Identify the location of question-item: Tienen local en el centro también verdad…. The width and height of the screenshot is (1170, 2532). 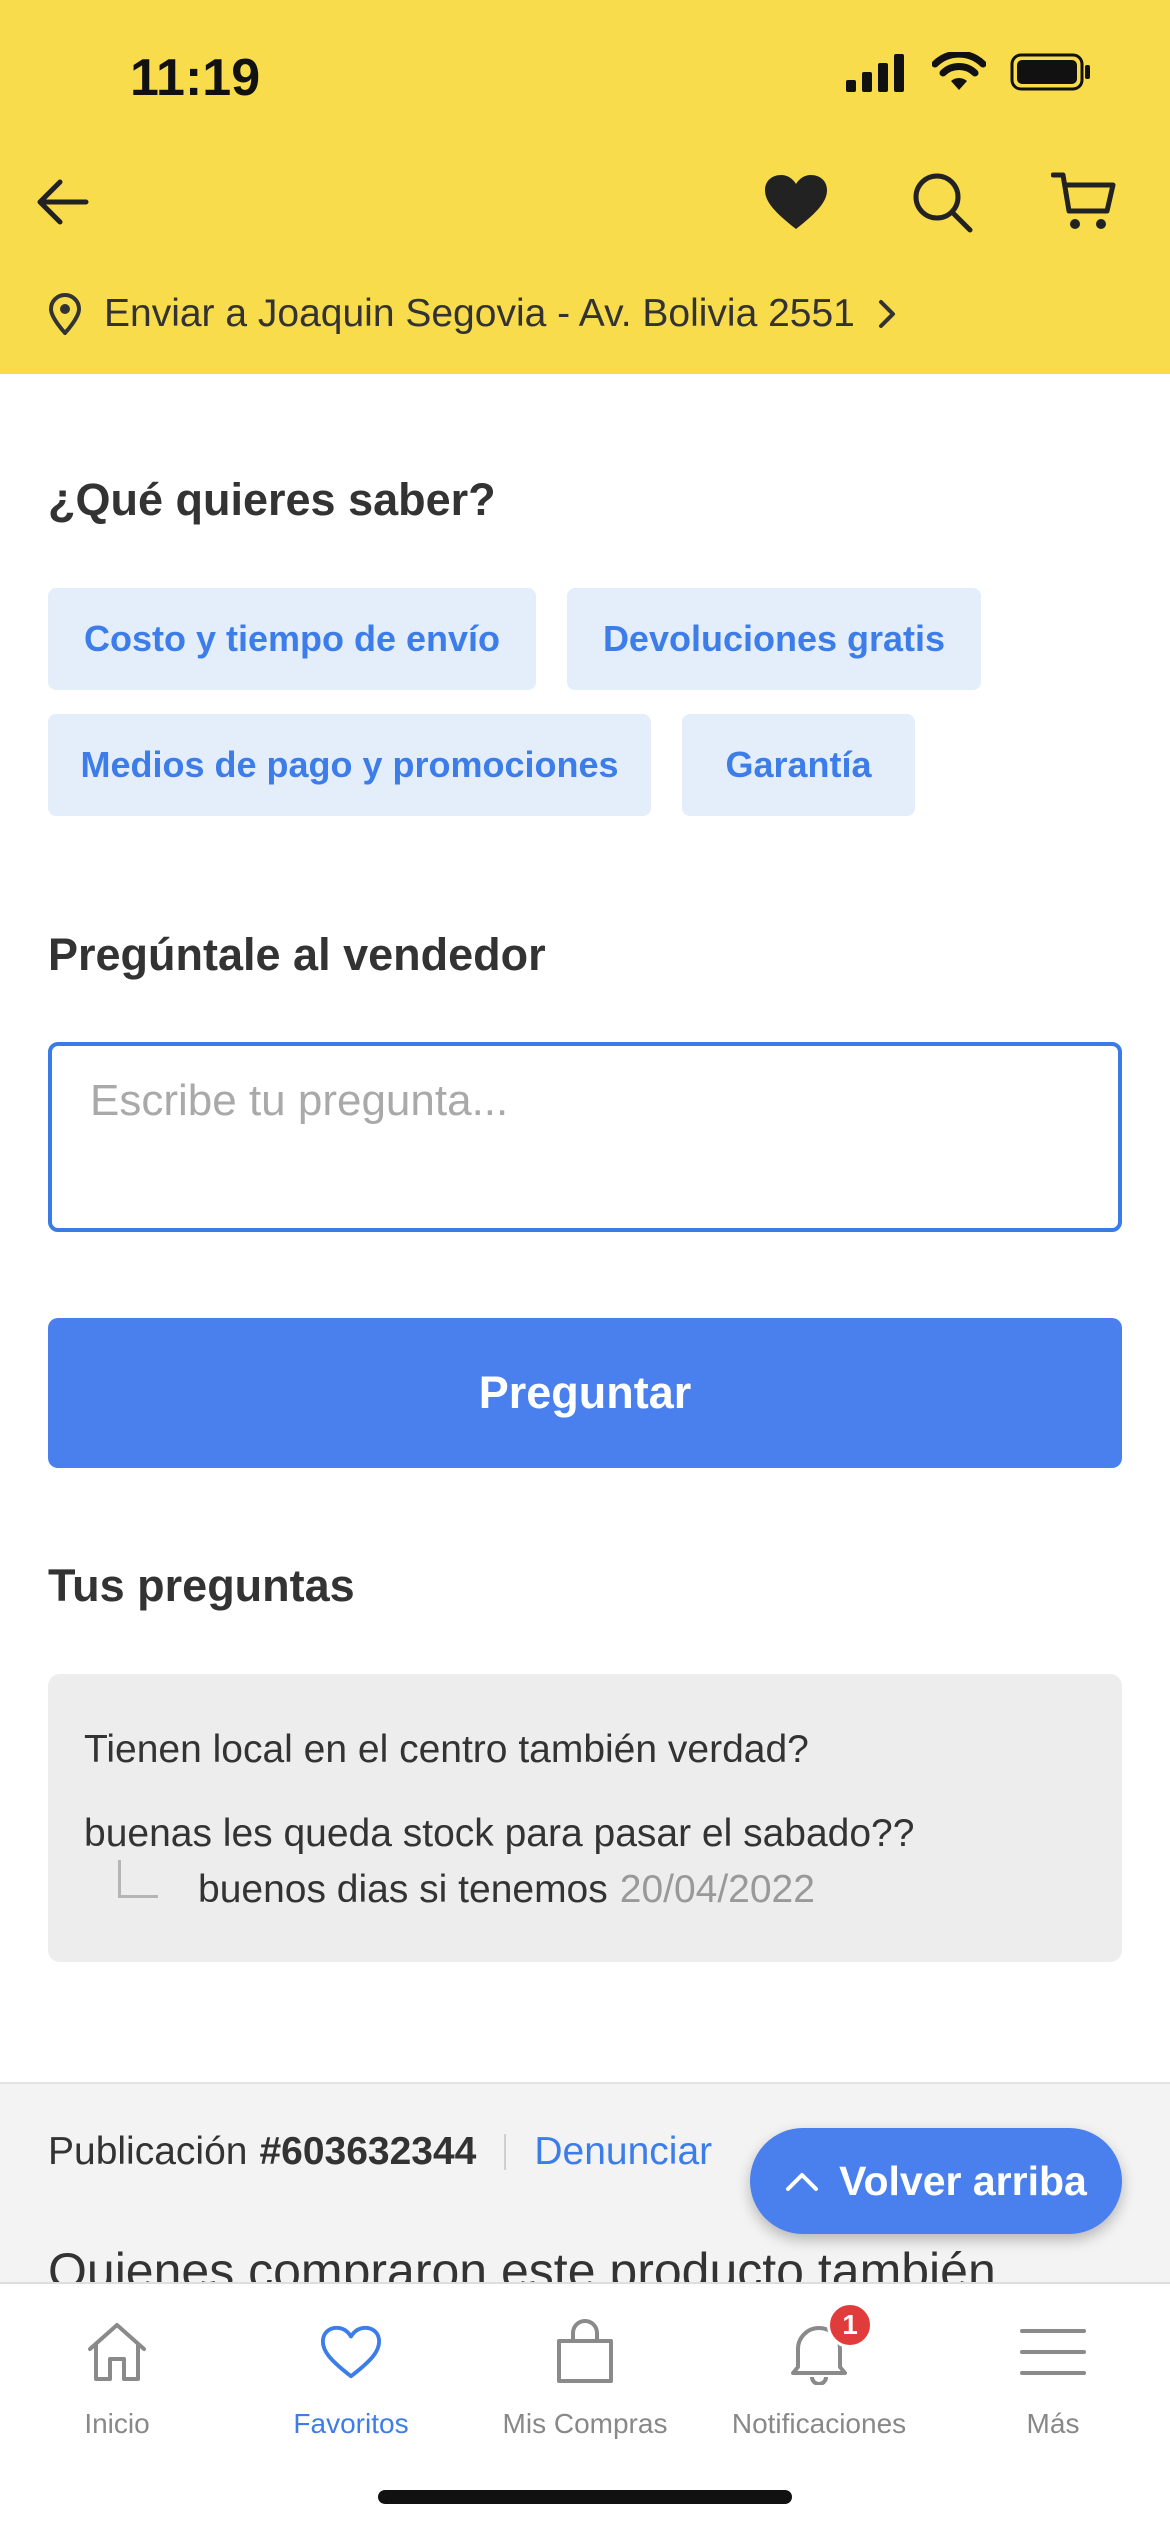
(446, 1749).